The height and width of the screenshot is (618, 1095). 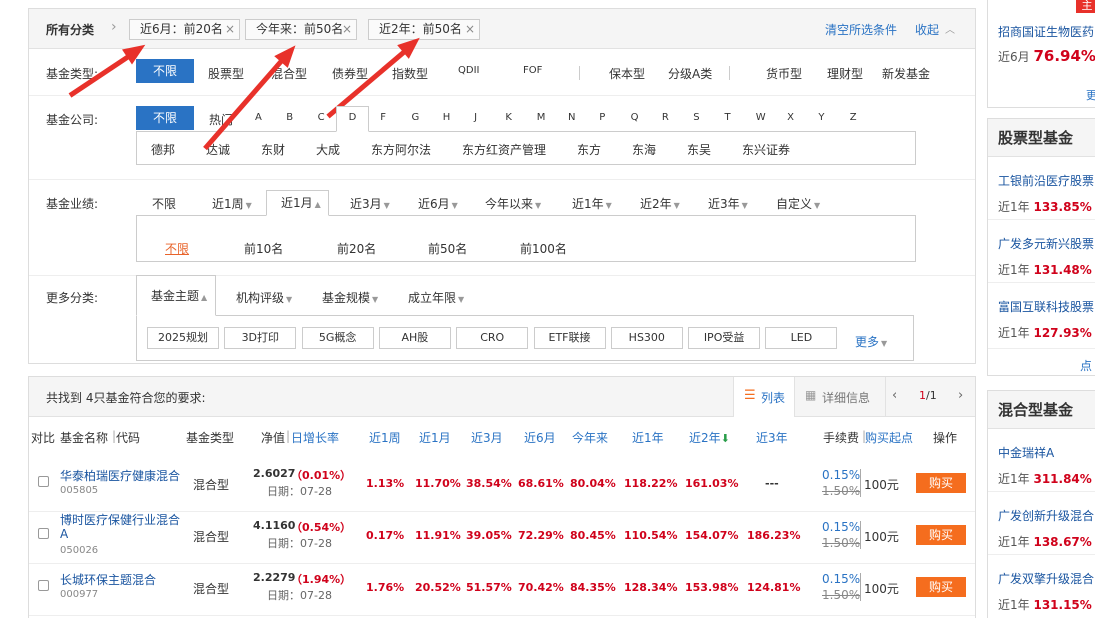 I want to click on company-option: 东兴证券, so click(x=766, y=149).